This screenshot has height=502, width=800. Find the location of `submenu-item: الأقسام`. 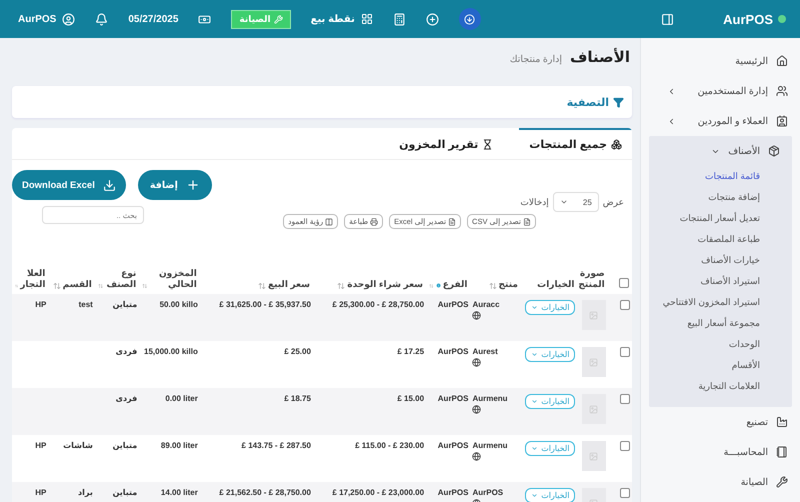

submenu-item: الأقسام is located at coordinates (720, 365).